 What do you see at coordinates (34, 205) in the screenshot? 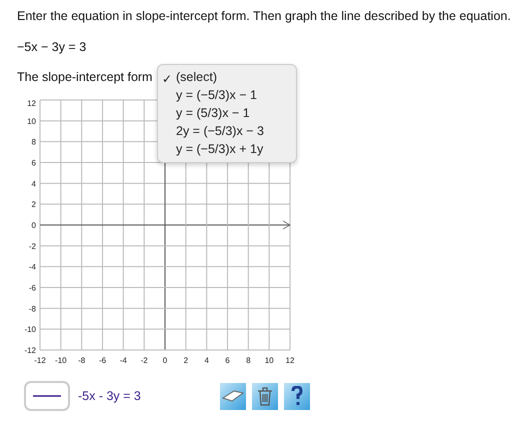
I see `y-tick-label: 2` at bounding box center [34, 205].